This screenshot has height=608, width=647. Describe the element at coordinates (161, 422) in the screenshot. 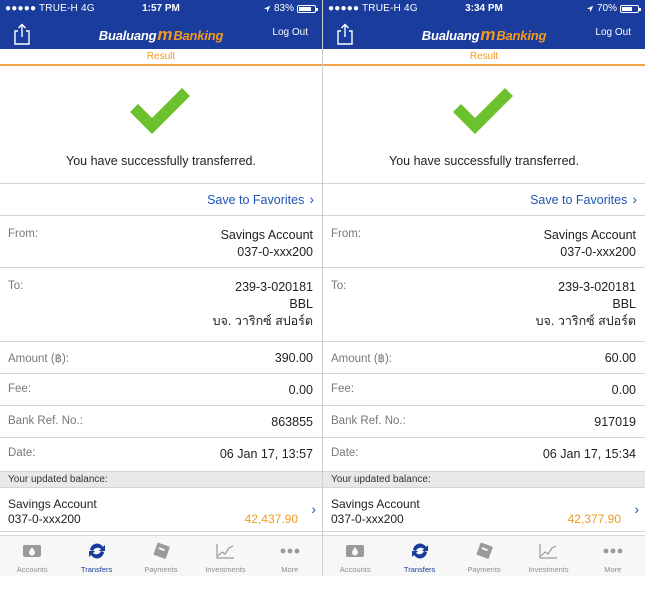

I see `bank-ref-row: Bank Ref. No.: 863855` at that location.